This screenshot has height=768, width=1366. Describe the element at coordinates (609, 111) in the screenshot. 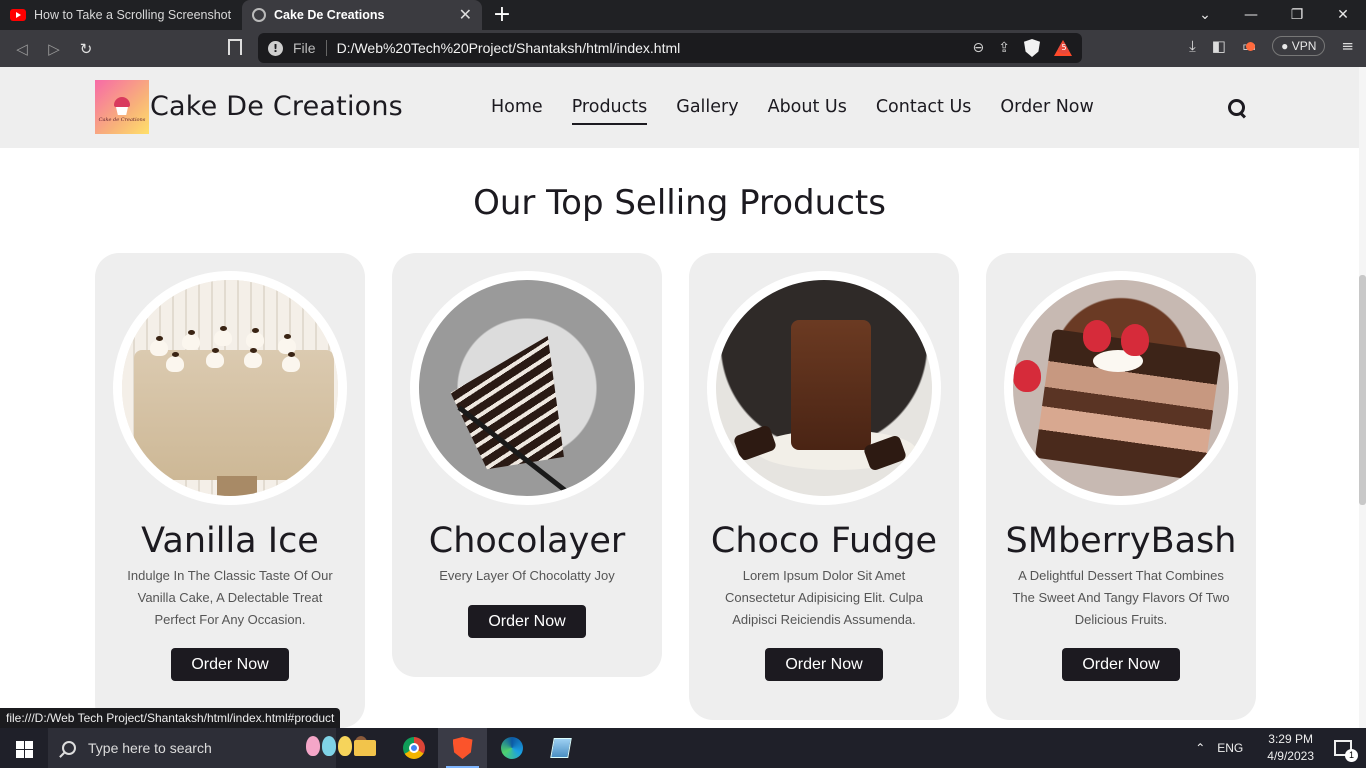

I see `nav-products: Products` at that location.